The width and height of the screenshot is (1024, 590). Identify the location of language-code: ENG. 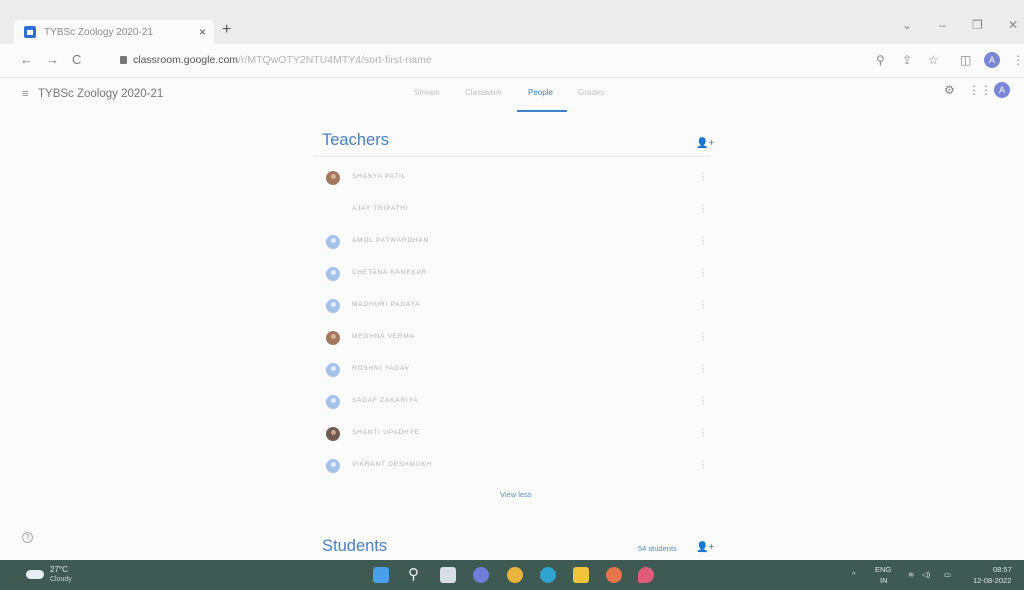
(883, 569).